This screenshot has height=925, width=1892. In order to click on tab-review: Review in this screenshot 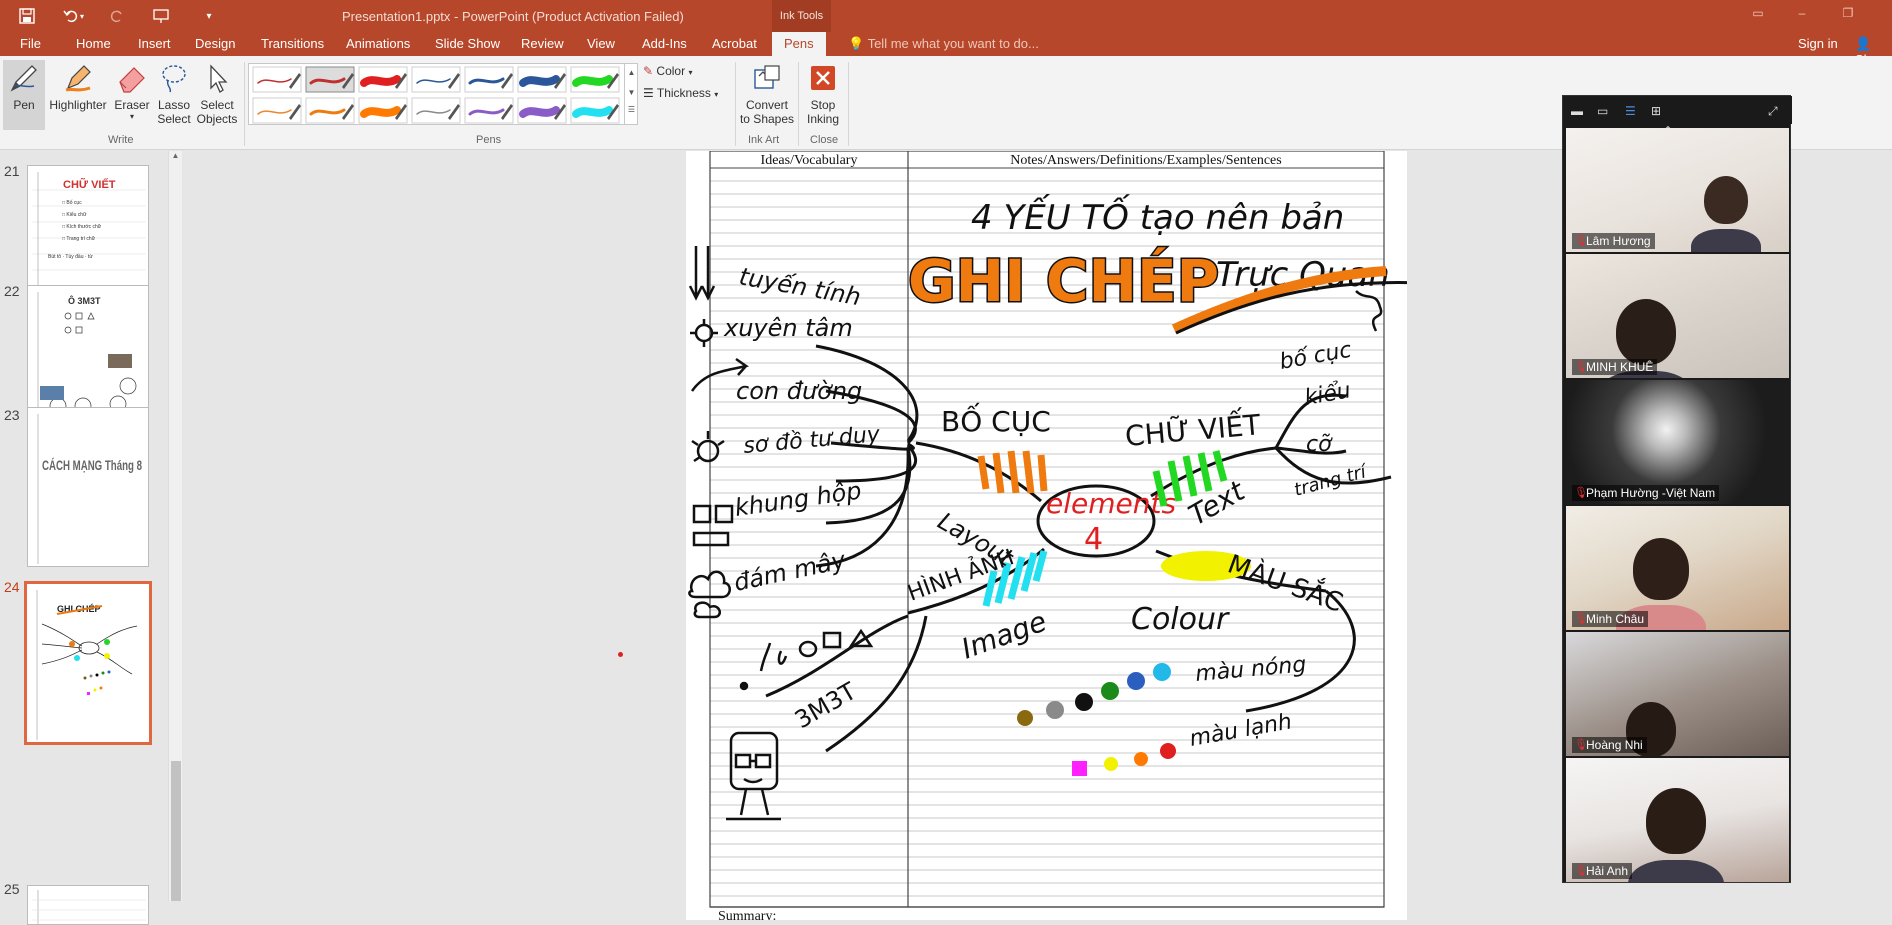, I will do `click(542, 43)`.